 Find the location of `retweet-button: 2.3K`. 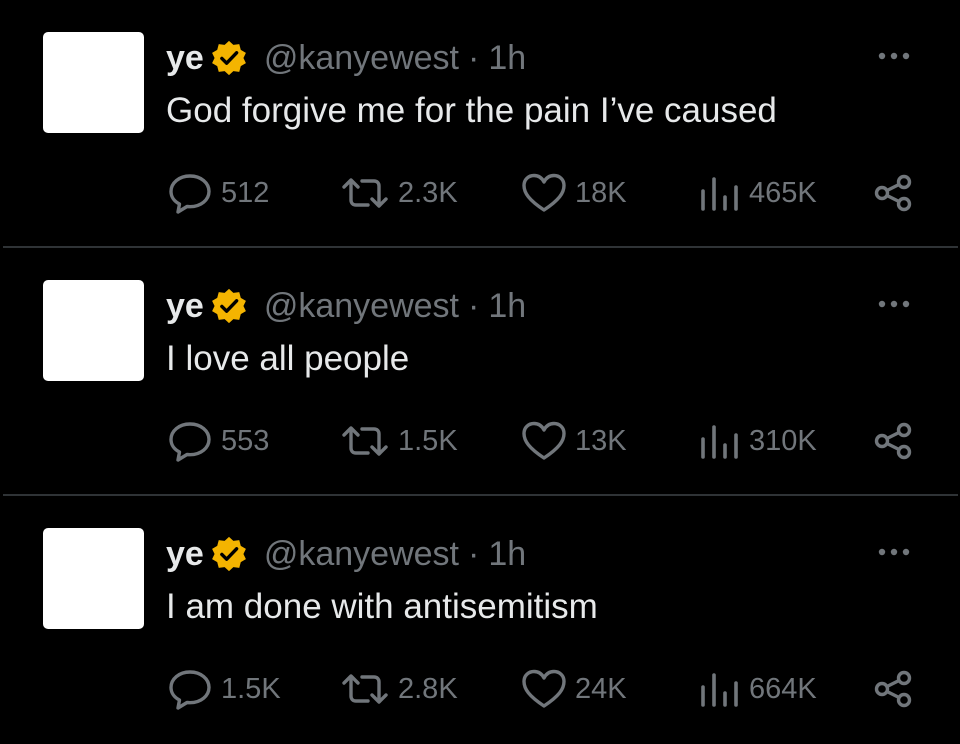

retweet-button: 2.3K is located at coordinates (399, 193).